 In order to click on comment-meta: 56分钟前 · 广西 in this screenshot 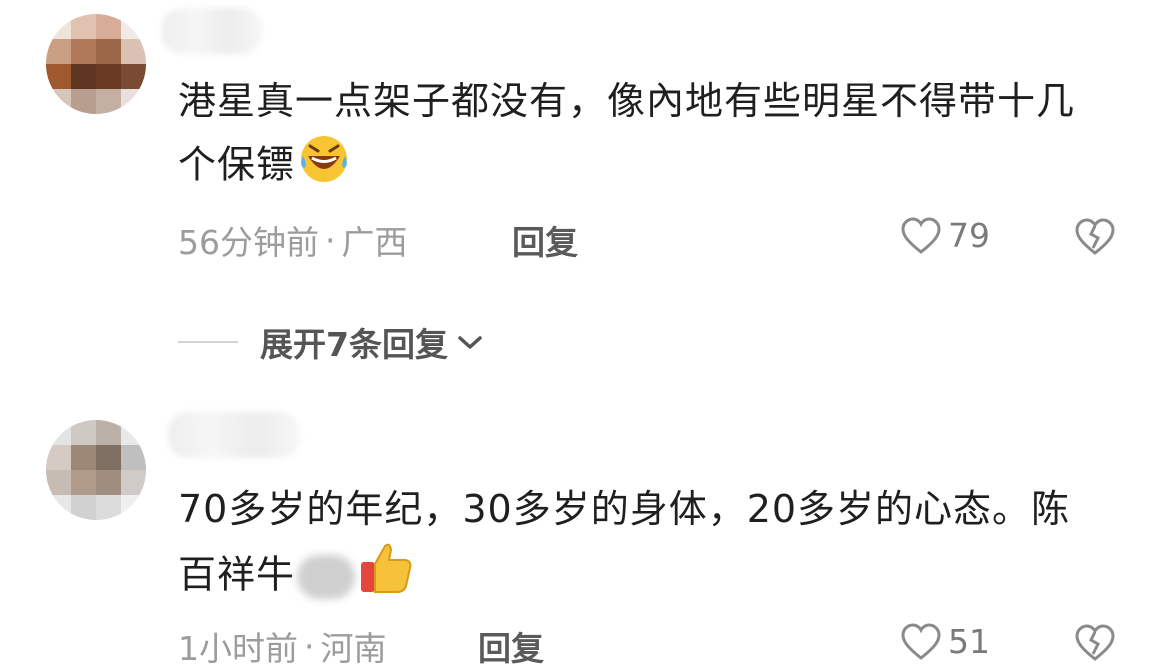, I will do `click(293, 240)`.